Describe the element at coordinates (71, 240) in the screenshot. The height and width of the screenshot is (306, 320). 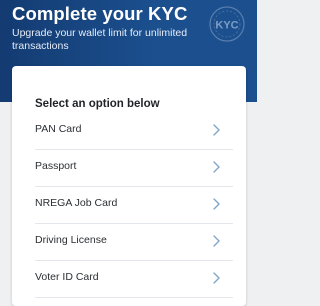
I see `option-label: Driving License` at that location.